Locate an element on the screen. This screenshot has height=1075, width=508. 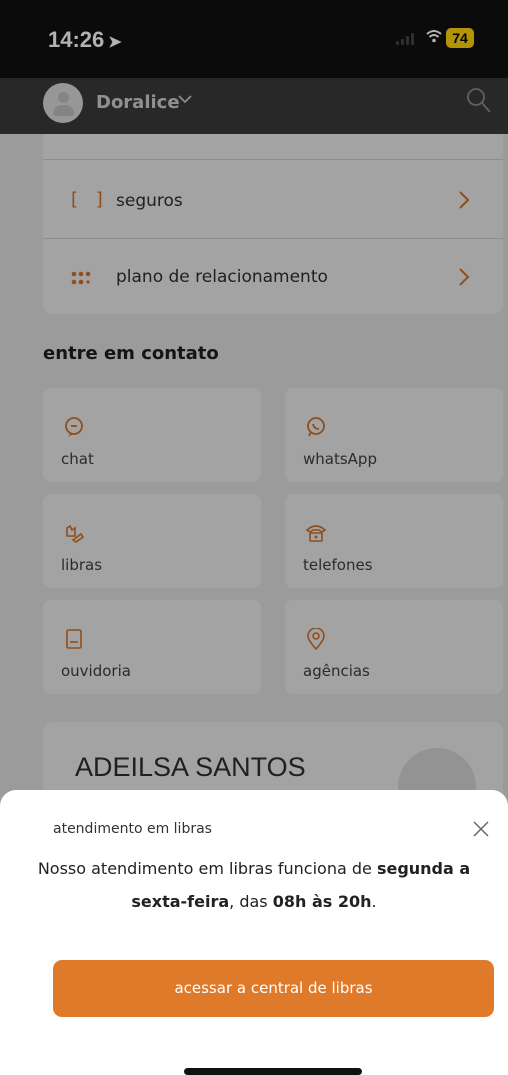
message-text: , das is located at coordinates (251, 901).